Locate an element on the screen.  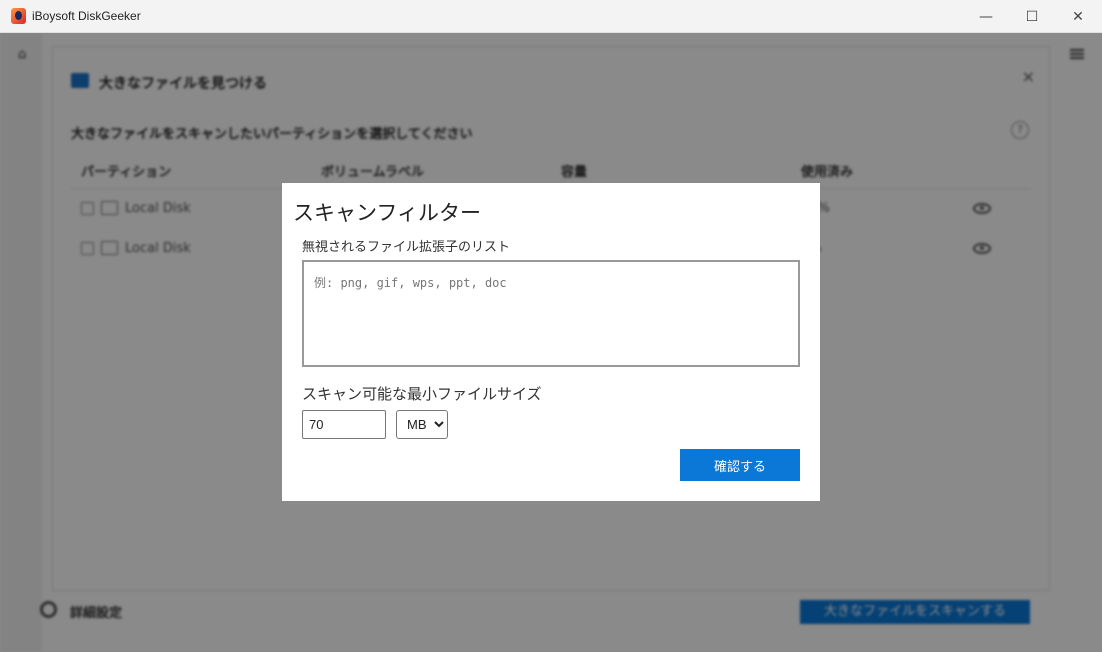
close-window-button: ✕ is located at coordinates (1078, 16).